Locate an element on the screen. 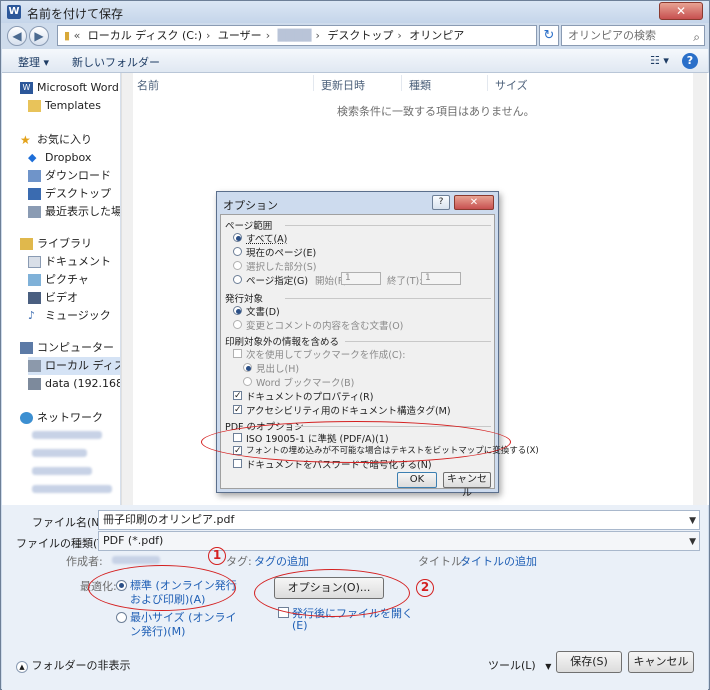 Image resolution: width=710 pixels, height=690 pixels. star-icon: ★ is located at coordinates (25, 140).